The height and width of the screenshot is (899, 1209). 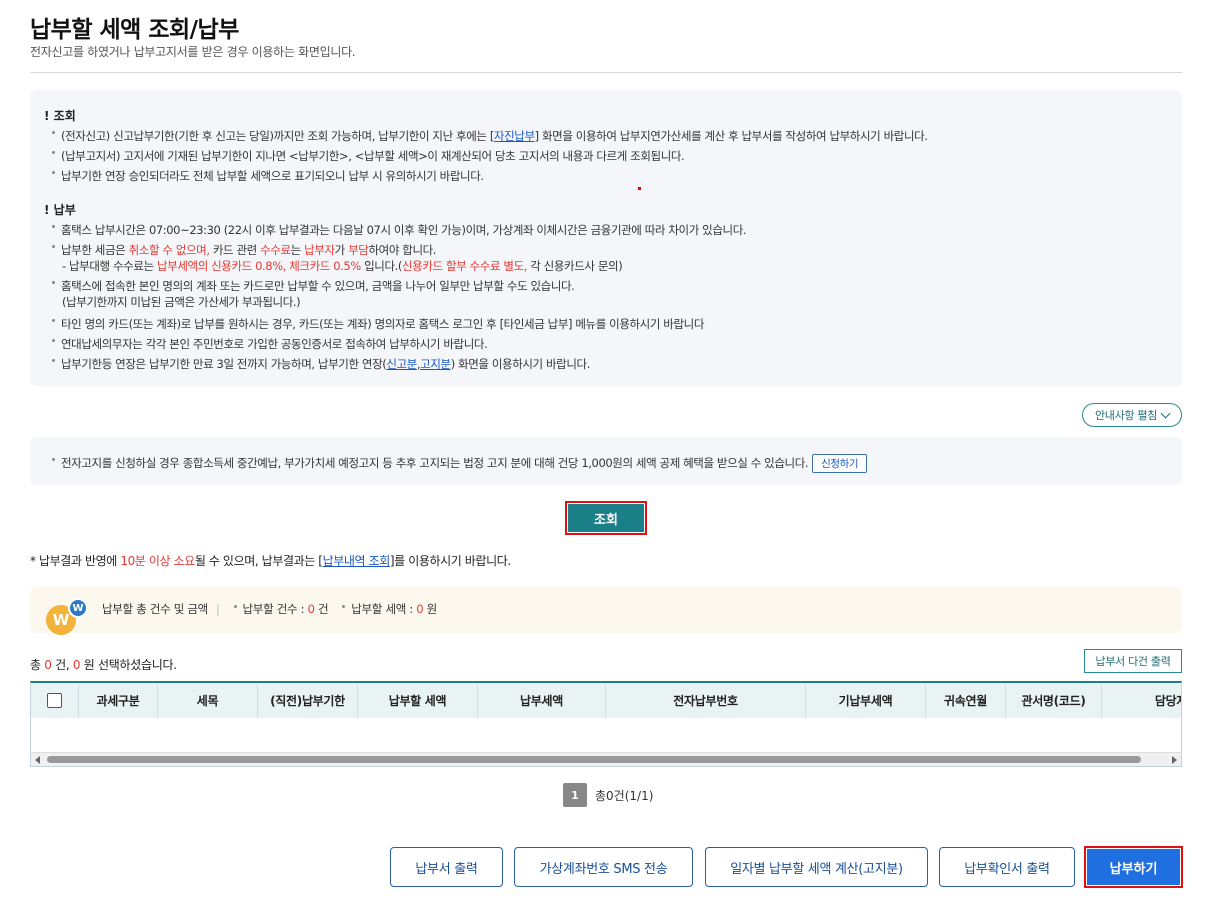 I want to click on select-all-checkbox, so click(x=54, y=700).